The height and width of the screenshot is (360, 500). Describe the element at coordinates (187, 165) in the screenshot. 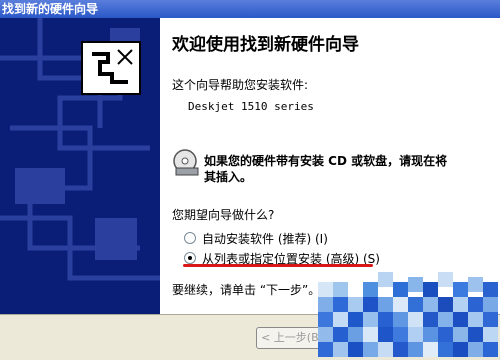

I see `cd-icon` at that location.